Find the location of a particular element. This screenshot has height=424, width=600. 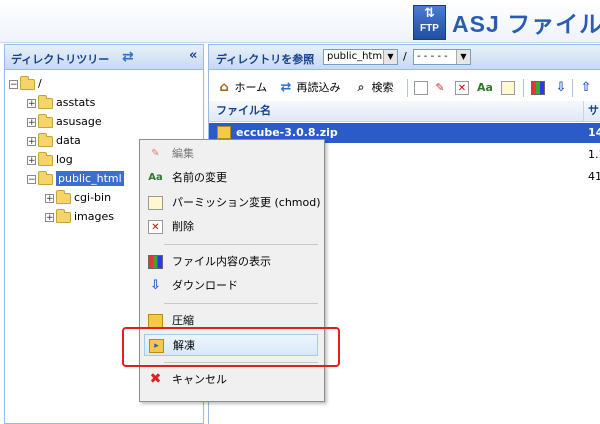

cancel-icon: ✖ is located at coordinates (155, 379).